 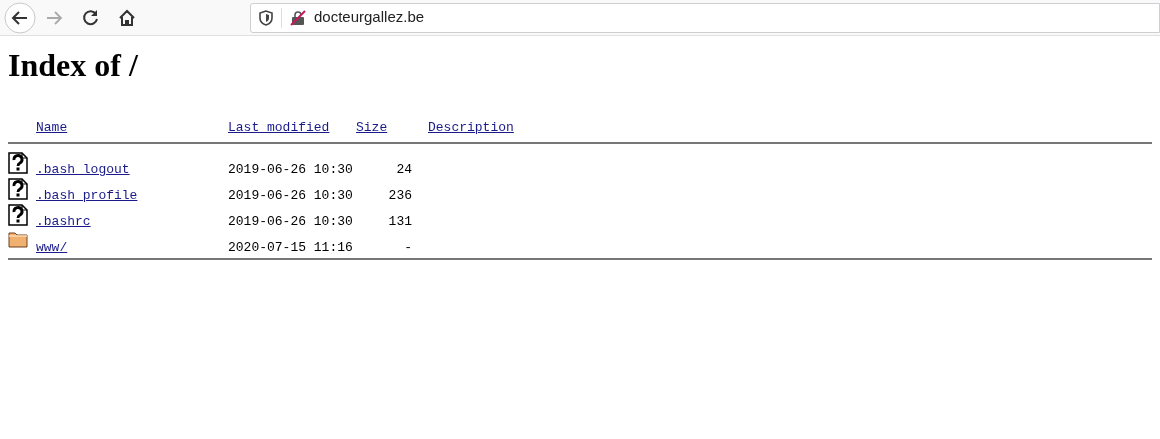 I want to click on file-link: .bash_profile, so click(x=87, y=196).